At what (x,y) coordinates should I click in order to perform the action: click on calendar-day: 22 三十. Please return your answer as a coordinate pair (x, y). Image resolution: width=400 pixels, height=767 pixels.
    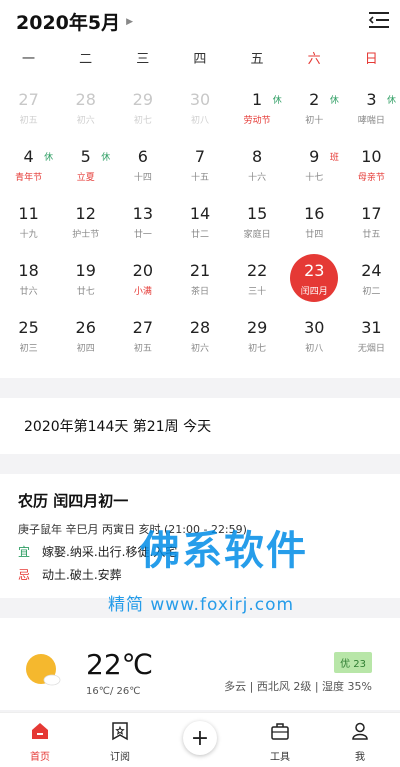
    Looking at the image, I should click on (257, 277).